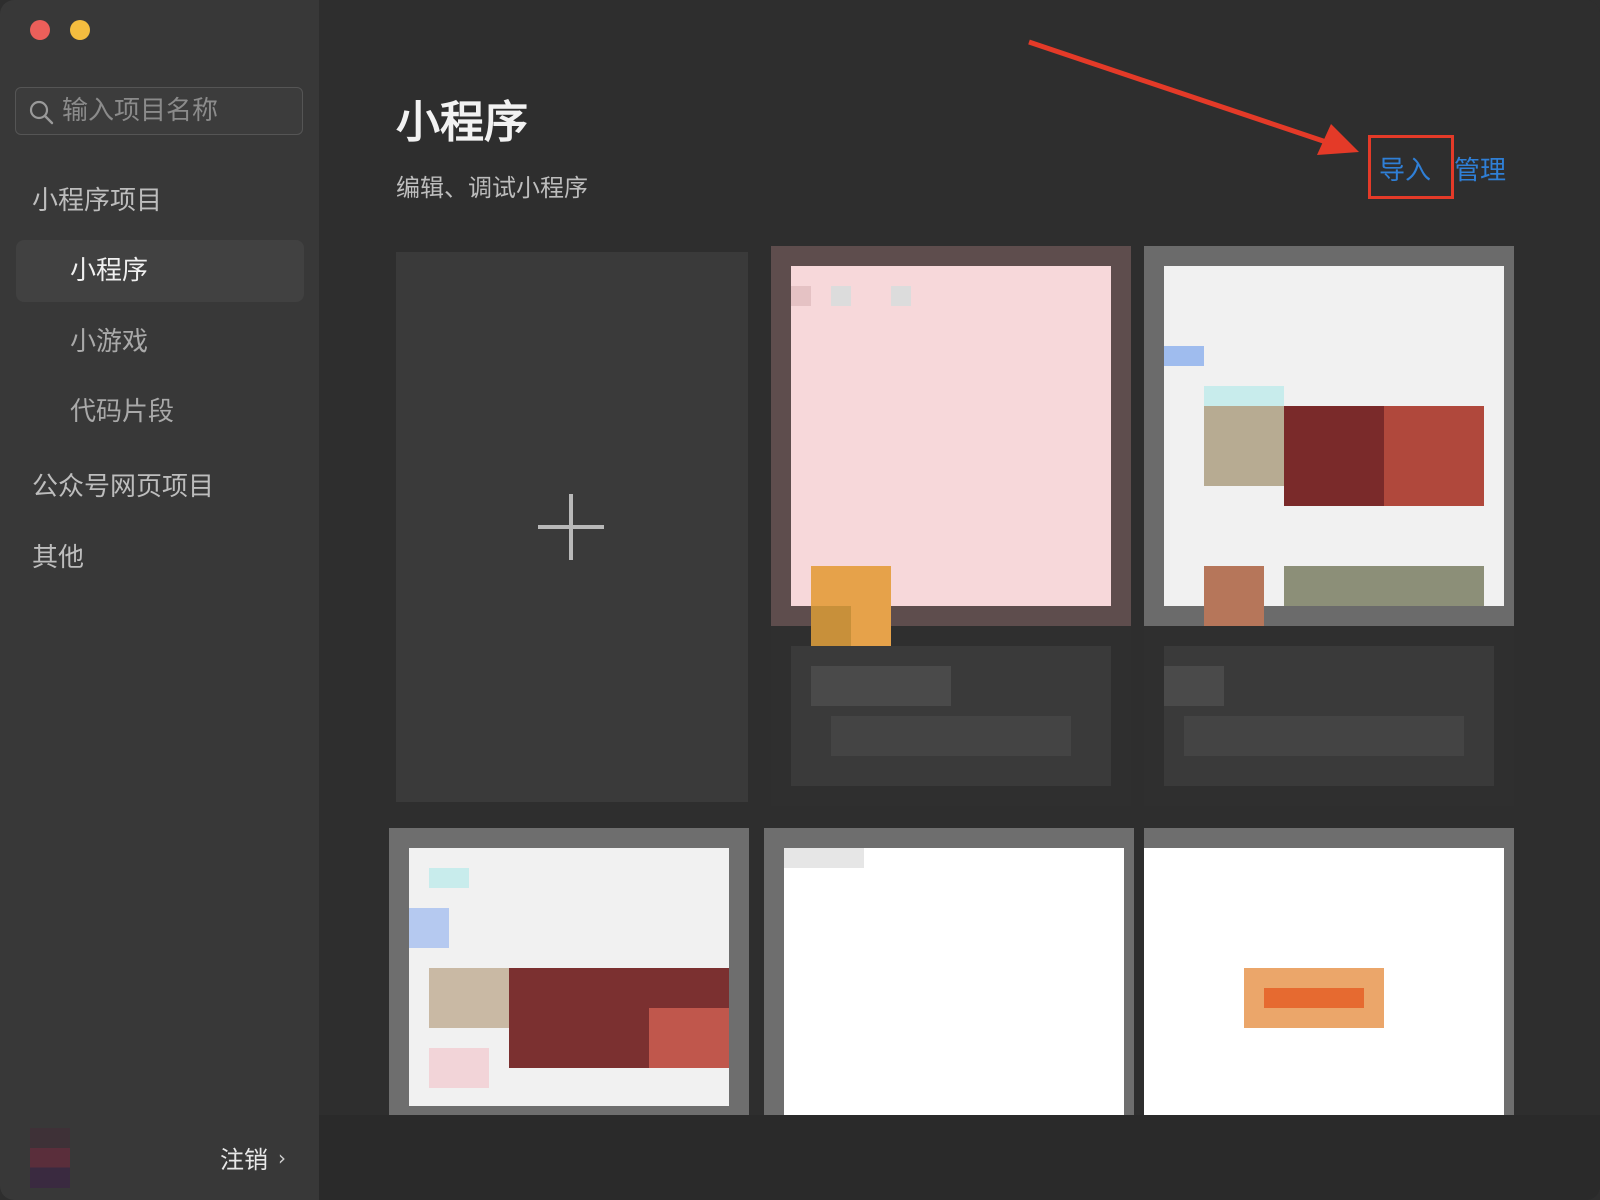 The width and height of the screenshot is (1600, 1200). Describe the element at coordinates (58, 555) in the screenshot. I see `nav-group-other: 其他` at that location.